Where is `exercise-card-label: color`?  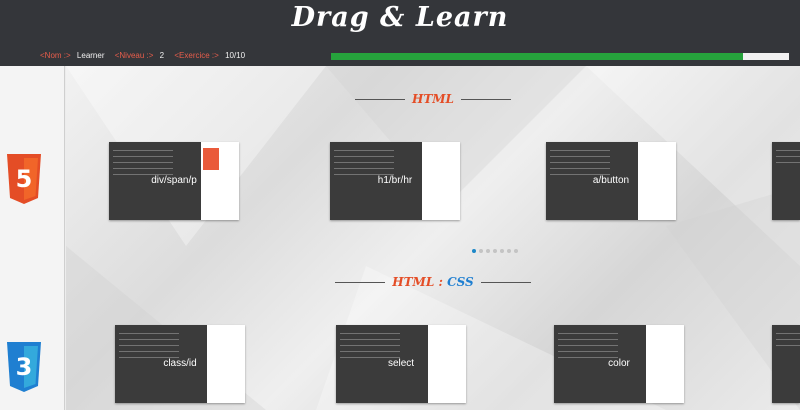 exercise-card-label: color is located at coordinates (619, 363).